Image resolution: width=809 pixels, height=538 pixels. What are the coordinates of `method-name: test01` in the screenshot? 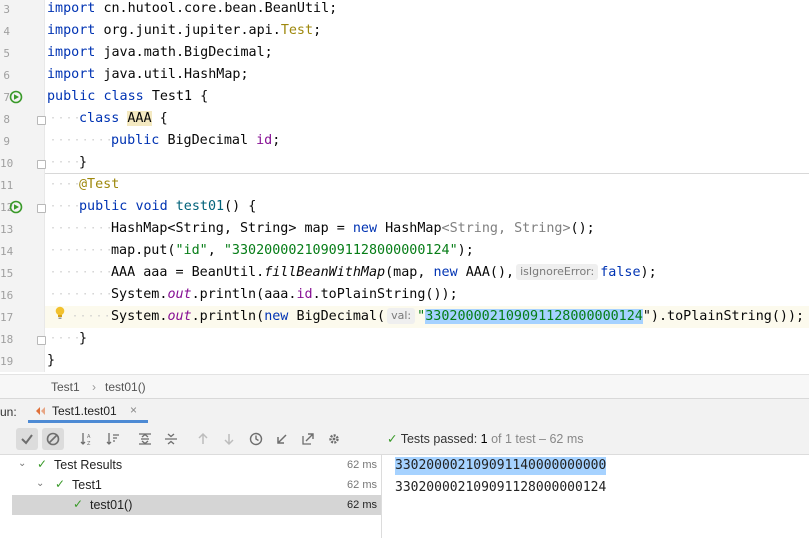 It's located at (200, 206).